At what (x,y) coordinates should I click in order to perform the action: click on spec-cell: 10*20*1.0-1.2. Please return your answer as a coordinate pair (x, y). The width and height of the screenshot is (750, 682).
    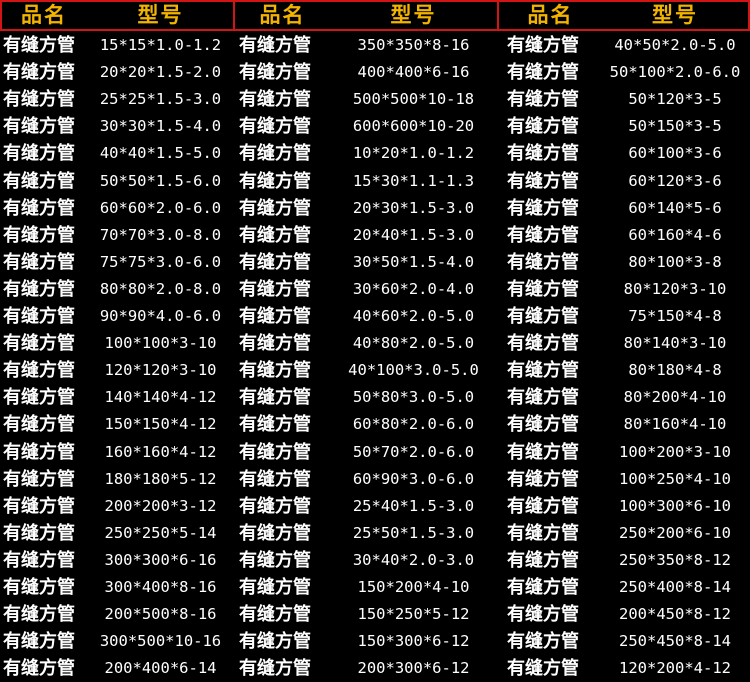
    Looking at the image, I should click on (413, 153).